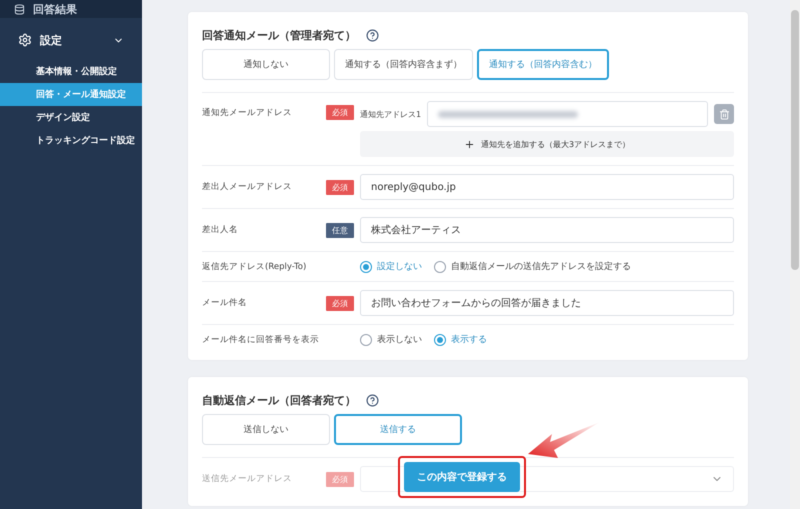 This screenshot has width=800, height=509. Describe the element at coordinates (71, 40) in the screenshot. I see `sidebar-section: 設定` at that location.